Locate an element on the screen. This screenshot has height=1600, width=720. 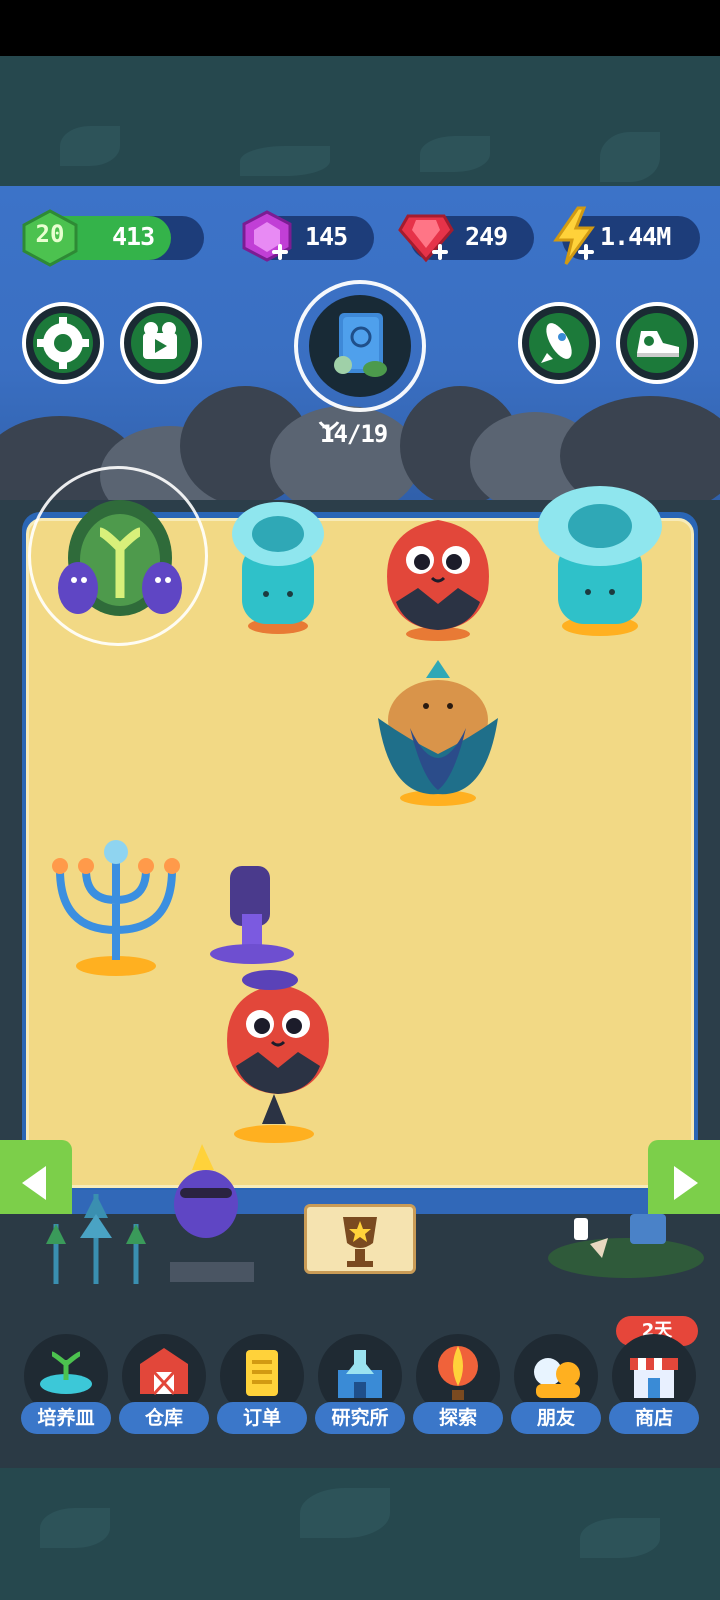
menu-label: 仓库 is located at coordinates (164, 1418).